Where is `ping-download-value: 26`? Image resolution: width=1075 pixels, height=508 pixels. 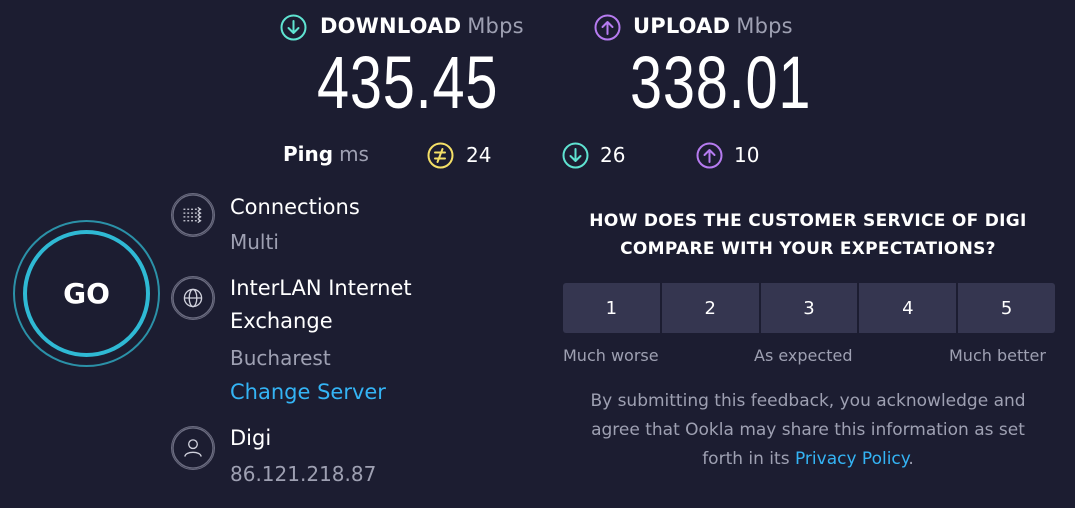
ping-download-value: 26 is located at coordinates (613, 155).